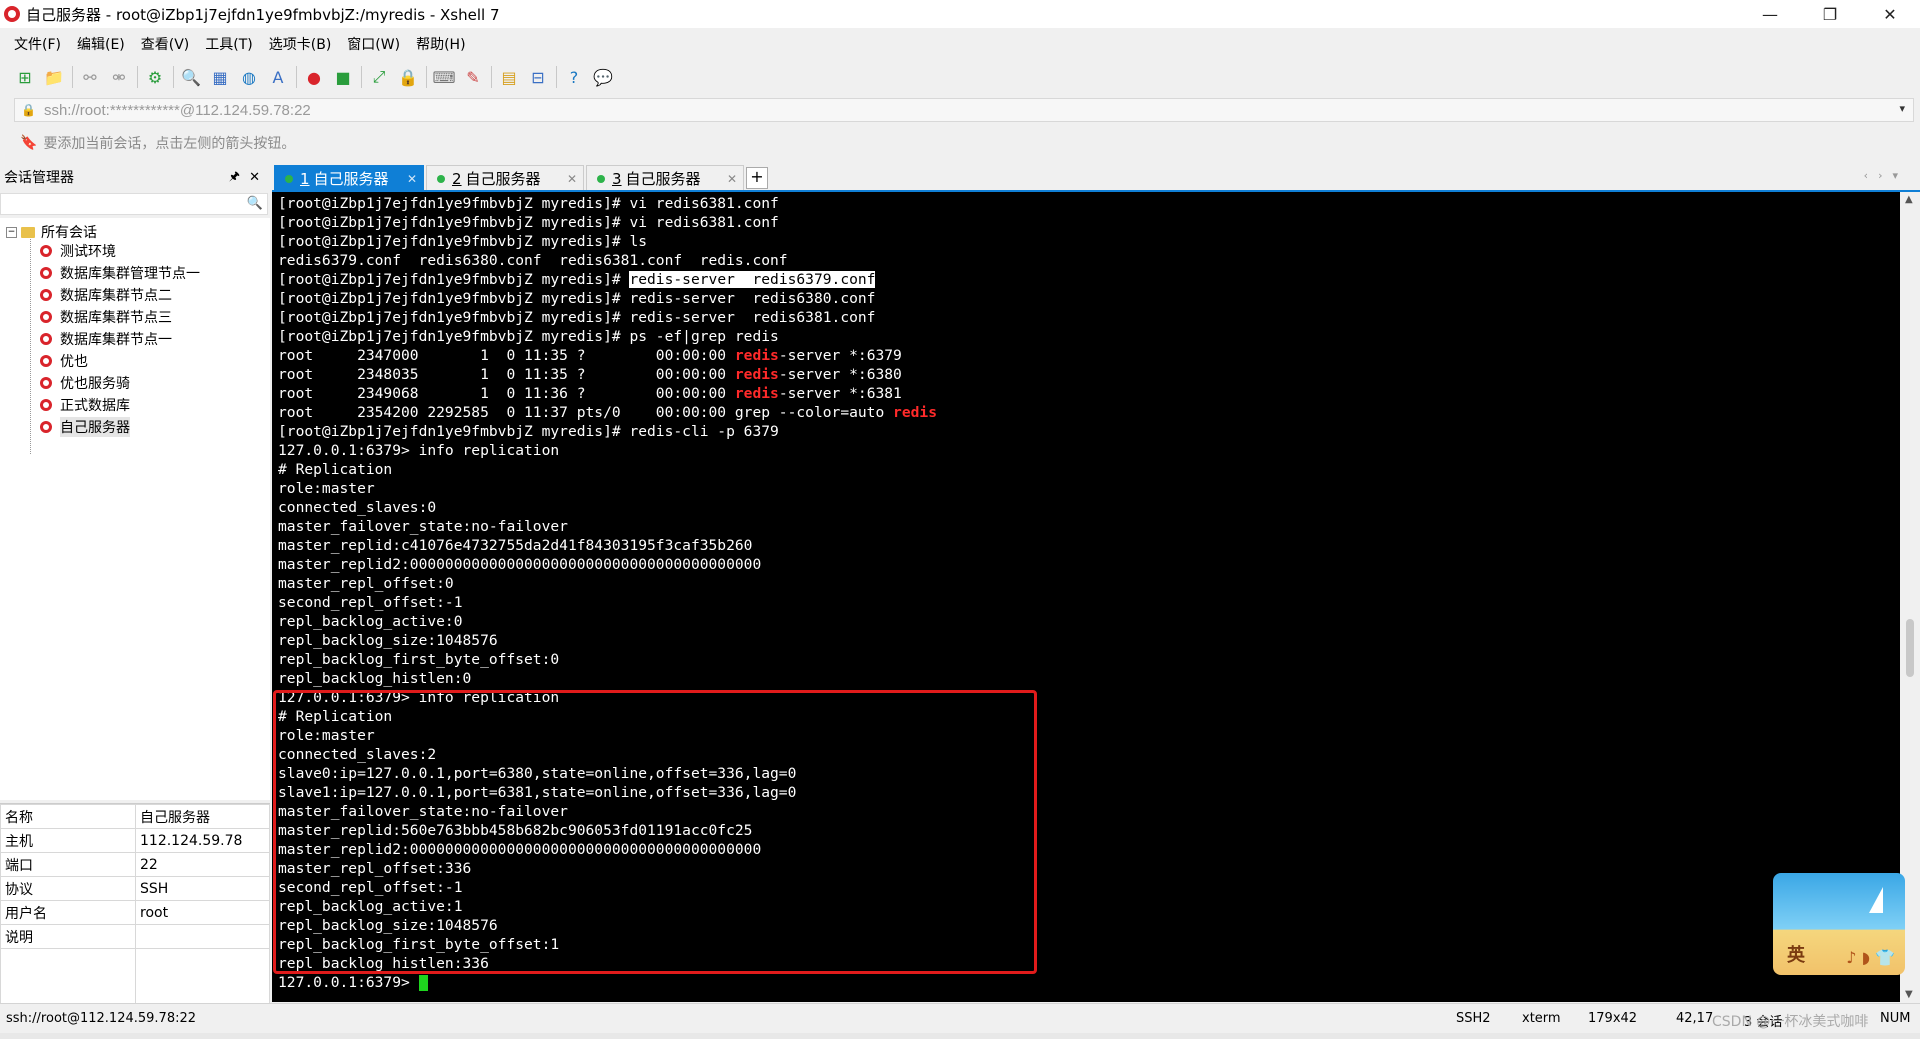 The width and height of the screenshot is (1920, 1039). Describe the element at coordinates (1790, 1022) in the screenshot. I see `watermark: CSDN @一杯冰美式咖啡` at that location.